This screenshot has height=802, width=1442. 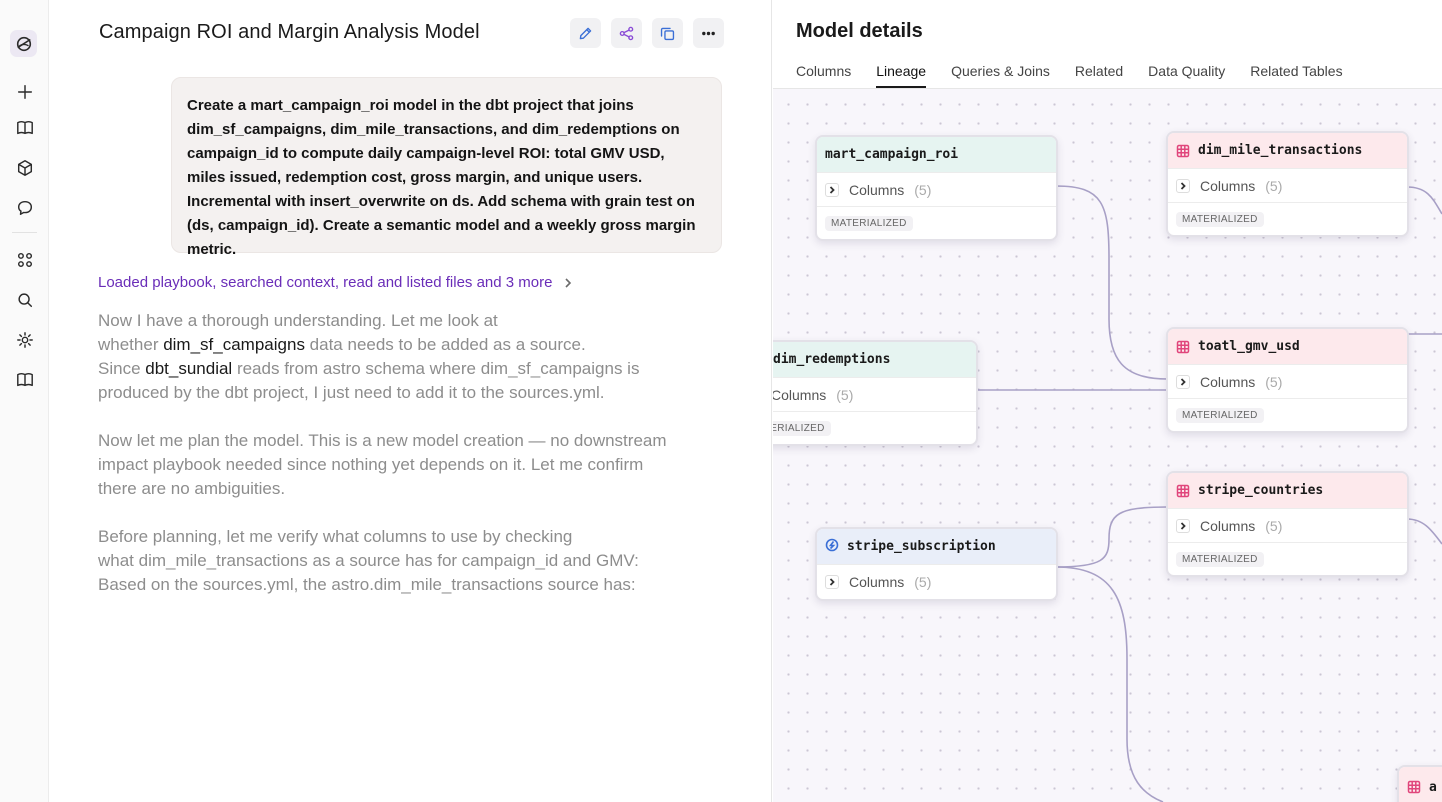 What do you see at coordinates (24, 339) in the screenshot?
I see `gear-icon` at bounding box center [24, 339].